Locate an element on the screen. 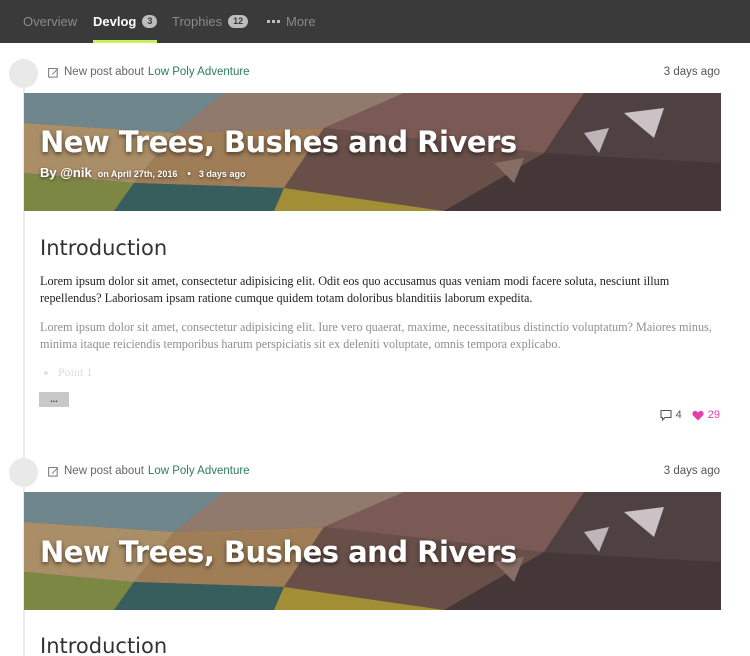 This screenshot has width=750, height=656. count-badge: 12 is located at coordinates (238, 21).